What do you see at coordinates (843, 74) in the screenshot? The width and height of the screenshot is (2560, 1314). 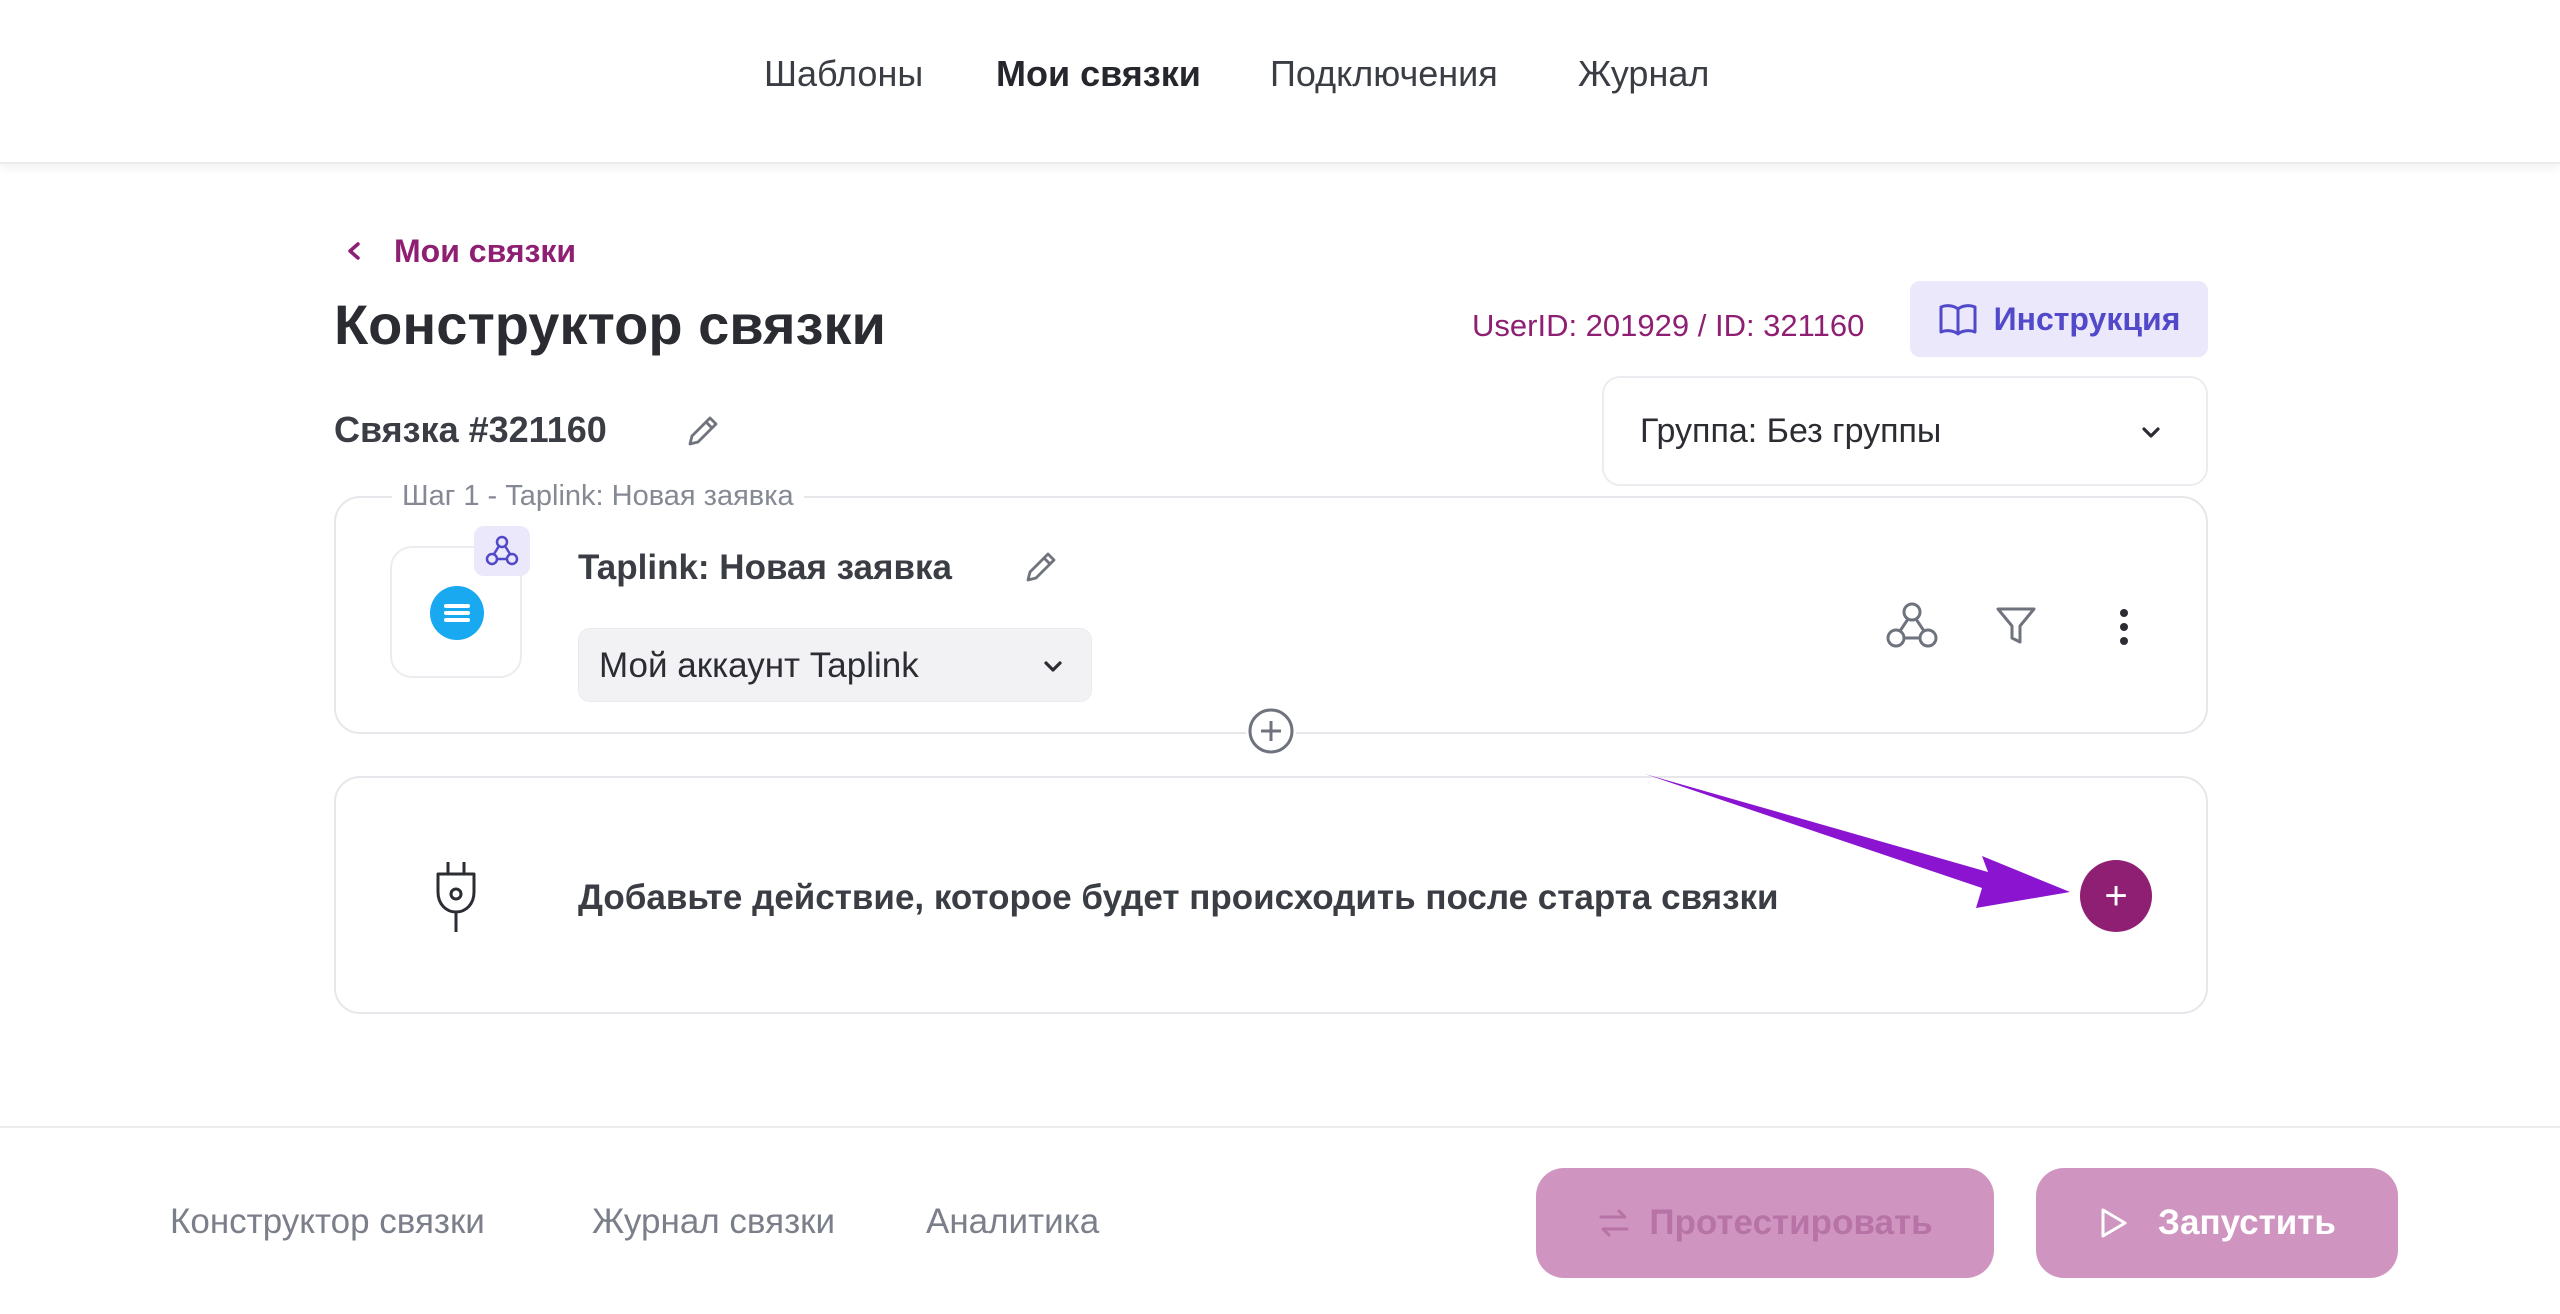 I see `nav-item-templates: Шаблоны` at bounding box center [843, 74].